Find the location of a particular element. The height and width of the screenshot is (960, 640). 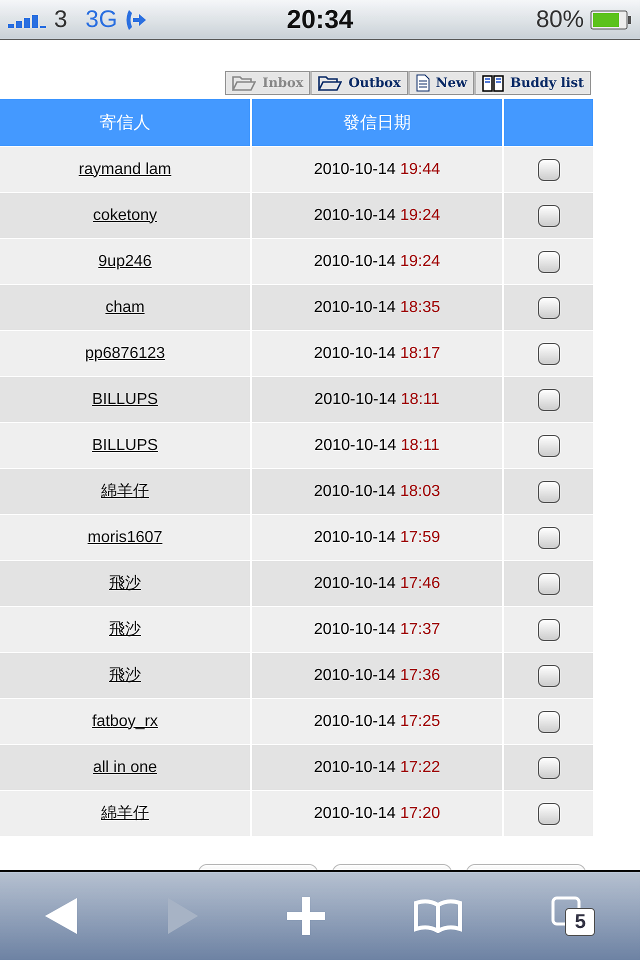

date-time: 2010-10-14 18:03 is located at coordinates (377, 491).